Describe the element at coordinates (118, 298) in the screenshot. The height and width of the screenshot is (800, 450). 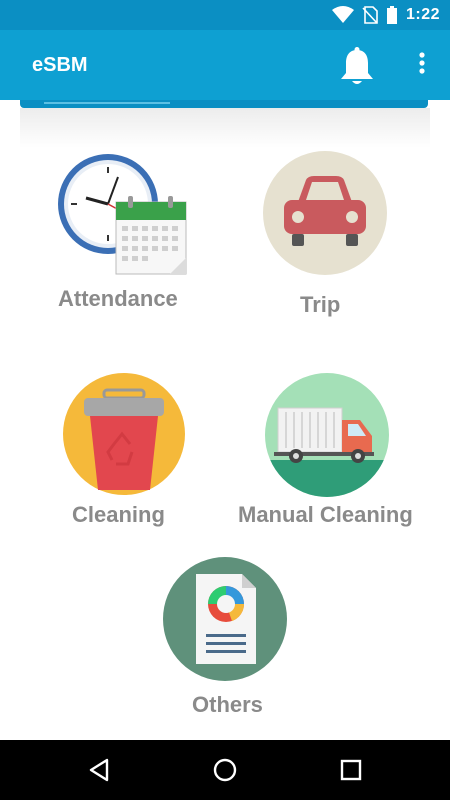
I see `attendance-label: Attendance` at that location.